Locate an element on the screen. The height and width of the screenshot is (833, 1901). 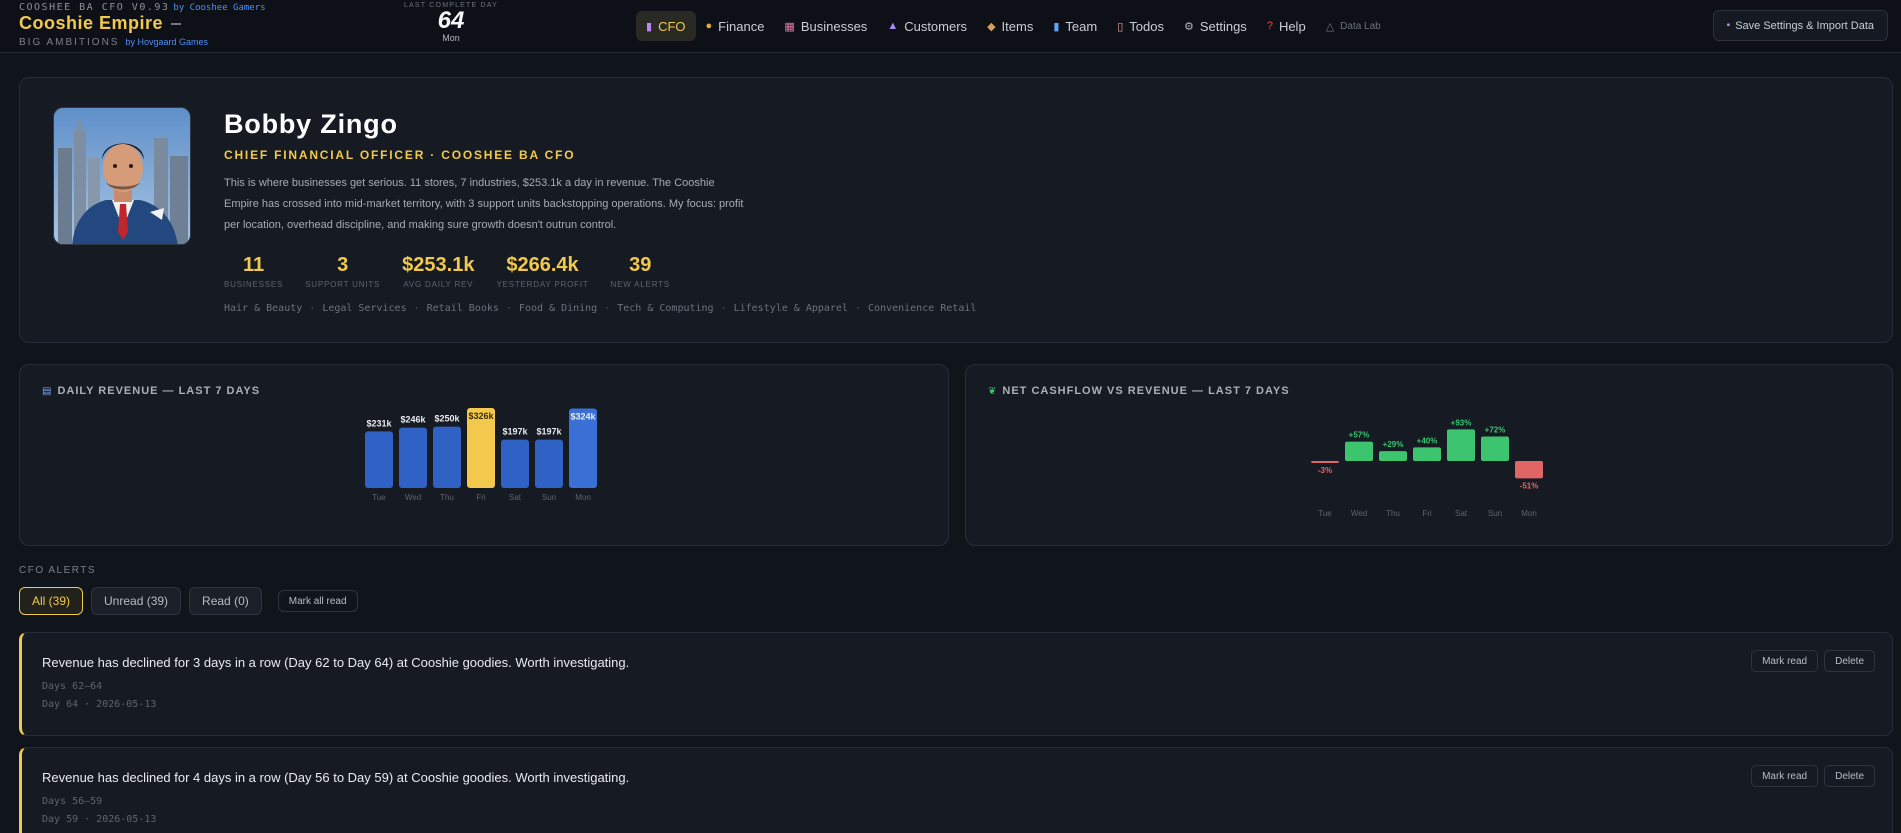
nav-label: Help is located at coordinates (1292, 26).